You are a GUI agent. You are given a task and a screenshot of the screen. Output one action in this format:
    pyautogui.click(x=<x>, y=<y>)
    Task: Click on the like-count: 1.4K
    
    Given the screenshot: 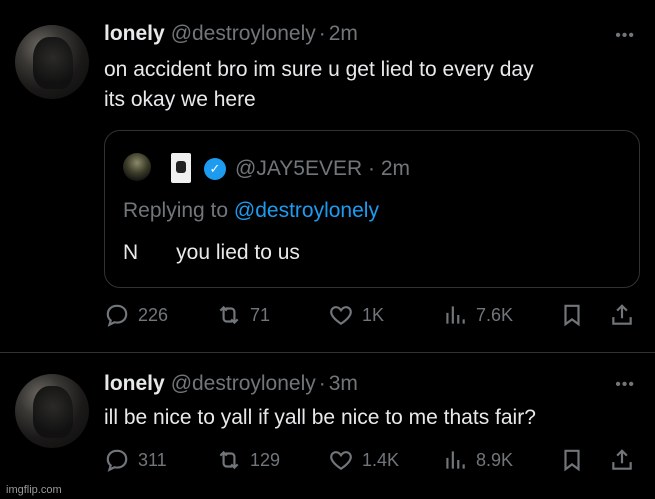 What is the action you would take?
    pyautogui.click(x=381, y=459)
    